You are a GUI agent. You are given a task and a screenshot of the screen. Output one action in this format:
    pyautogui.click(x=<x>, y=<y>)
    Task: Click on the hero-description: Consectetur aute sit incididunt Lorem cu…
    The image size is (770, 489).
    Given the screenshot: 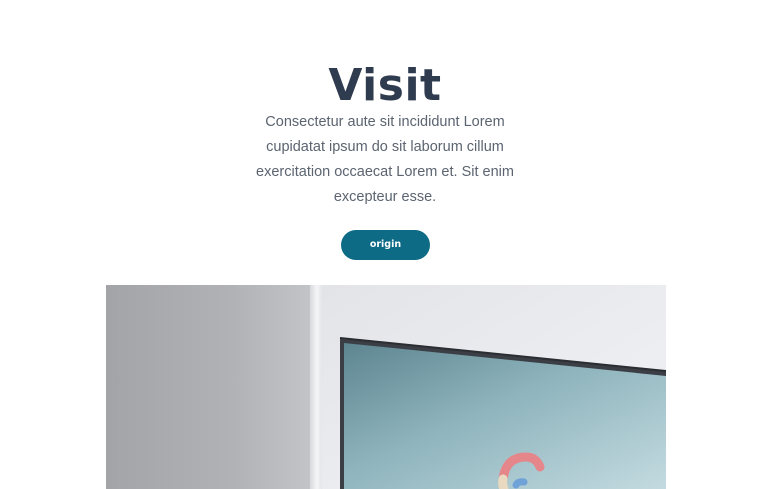 What is the action you would take?
    pyautogui.click(x=385, y=160)
    